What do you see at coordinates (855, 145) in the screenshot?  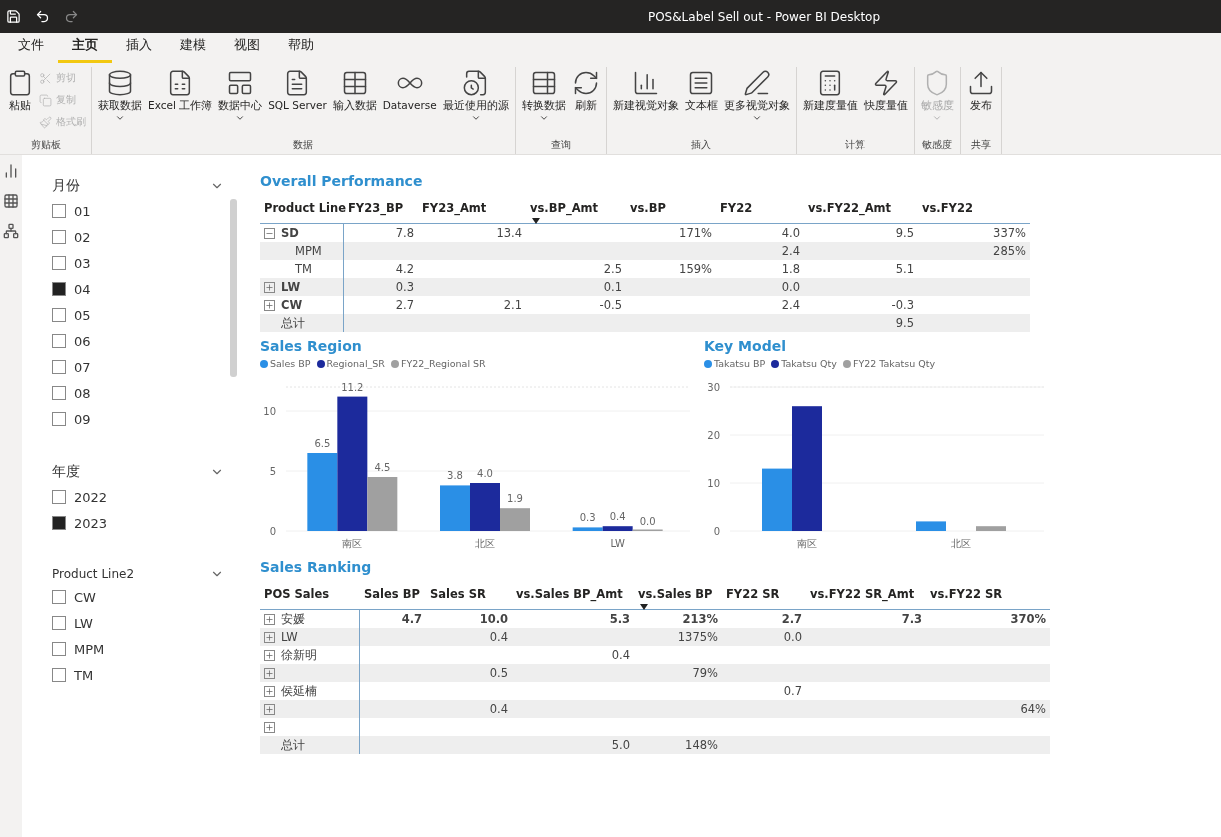 I see `group-label: 计算` at bounding box center [855, 145].